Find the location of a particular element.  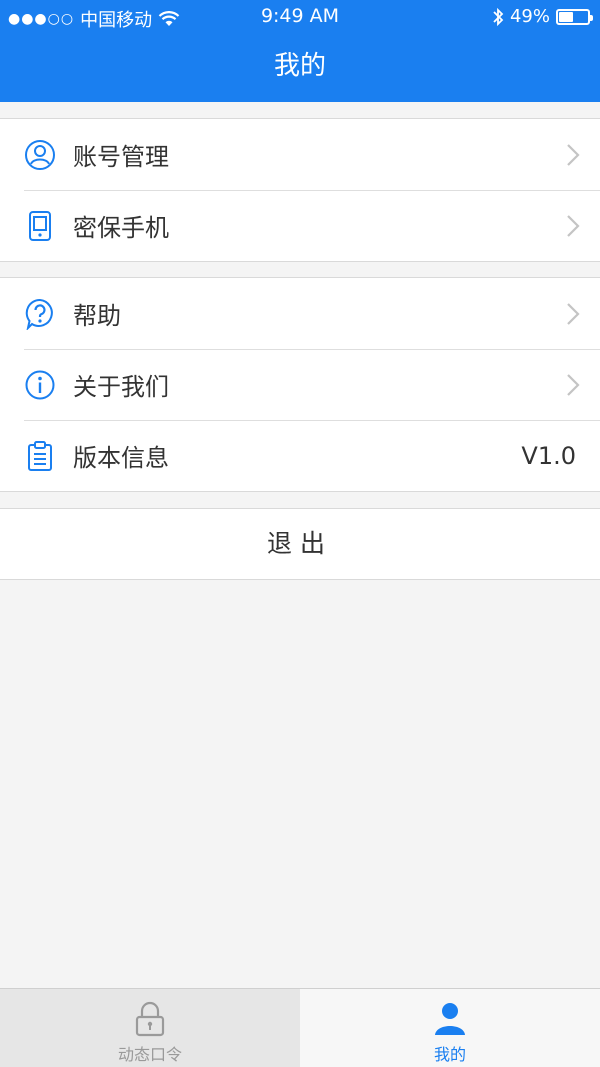

menu-item-about-us: 关于我们 is located at coordinates (300, 384).